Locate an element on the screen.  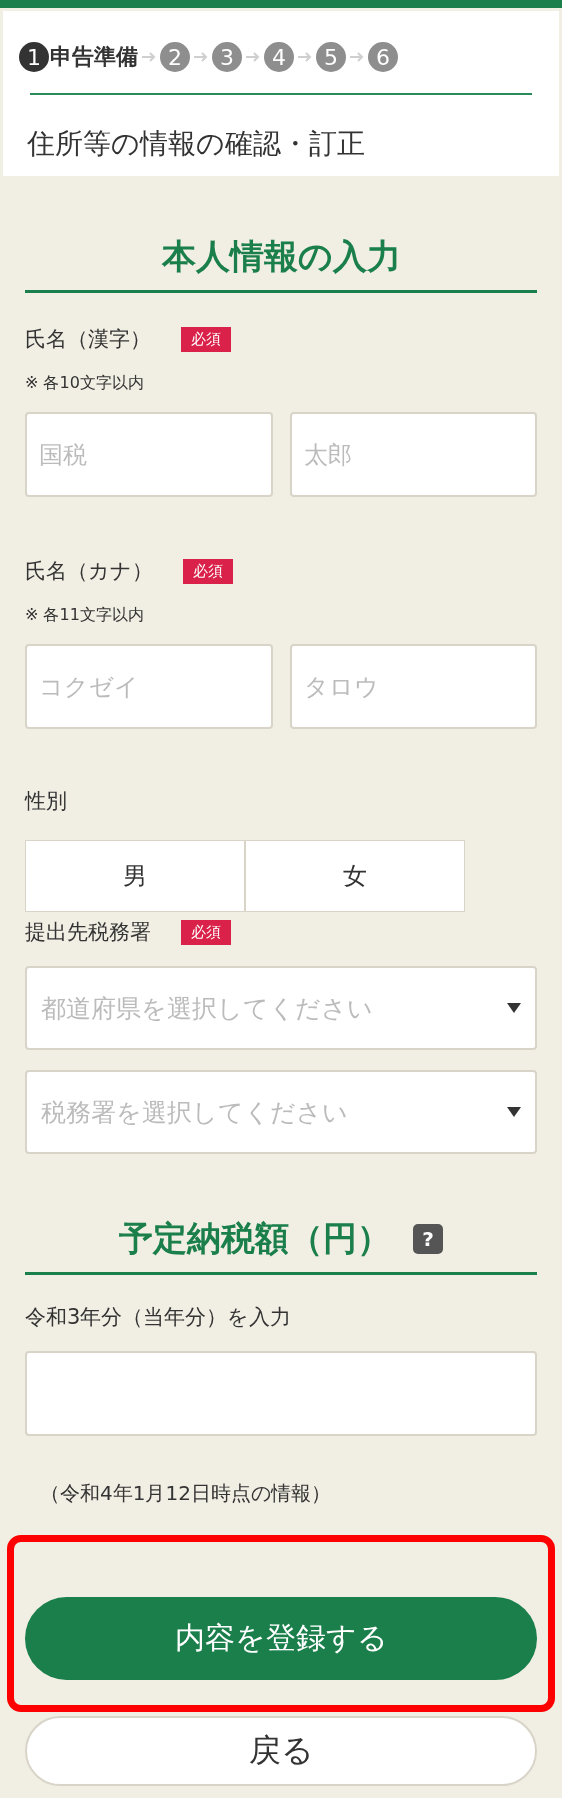
input-field: 国税 is located at coordinates (149, 454).